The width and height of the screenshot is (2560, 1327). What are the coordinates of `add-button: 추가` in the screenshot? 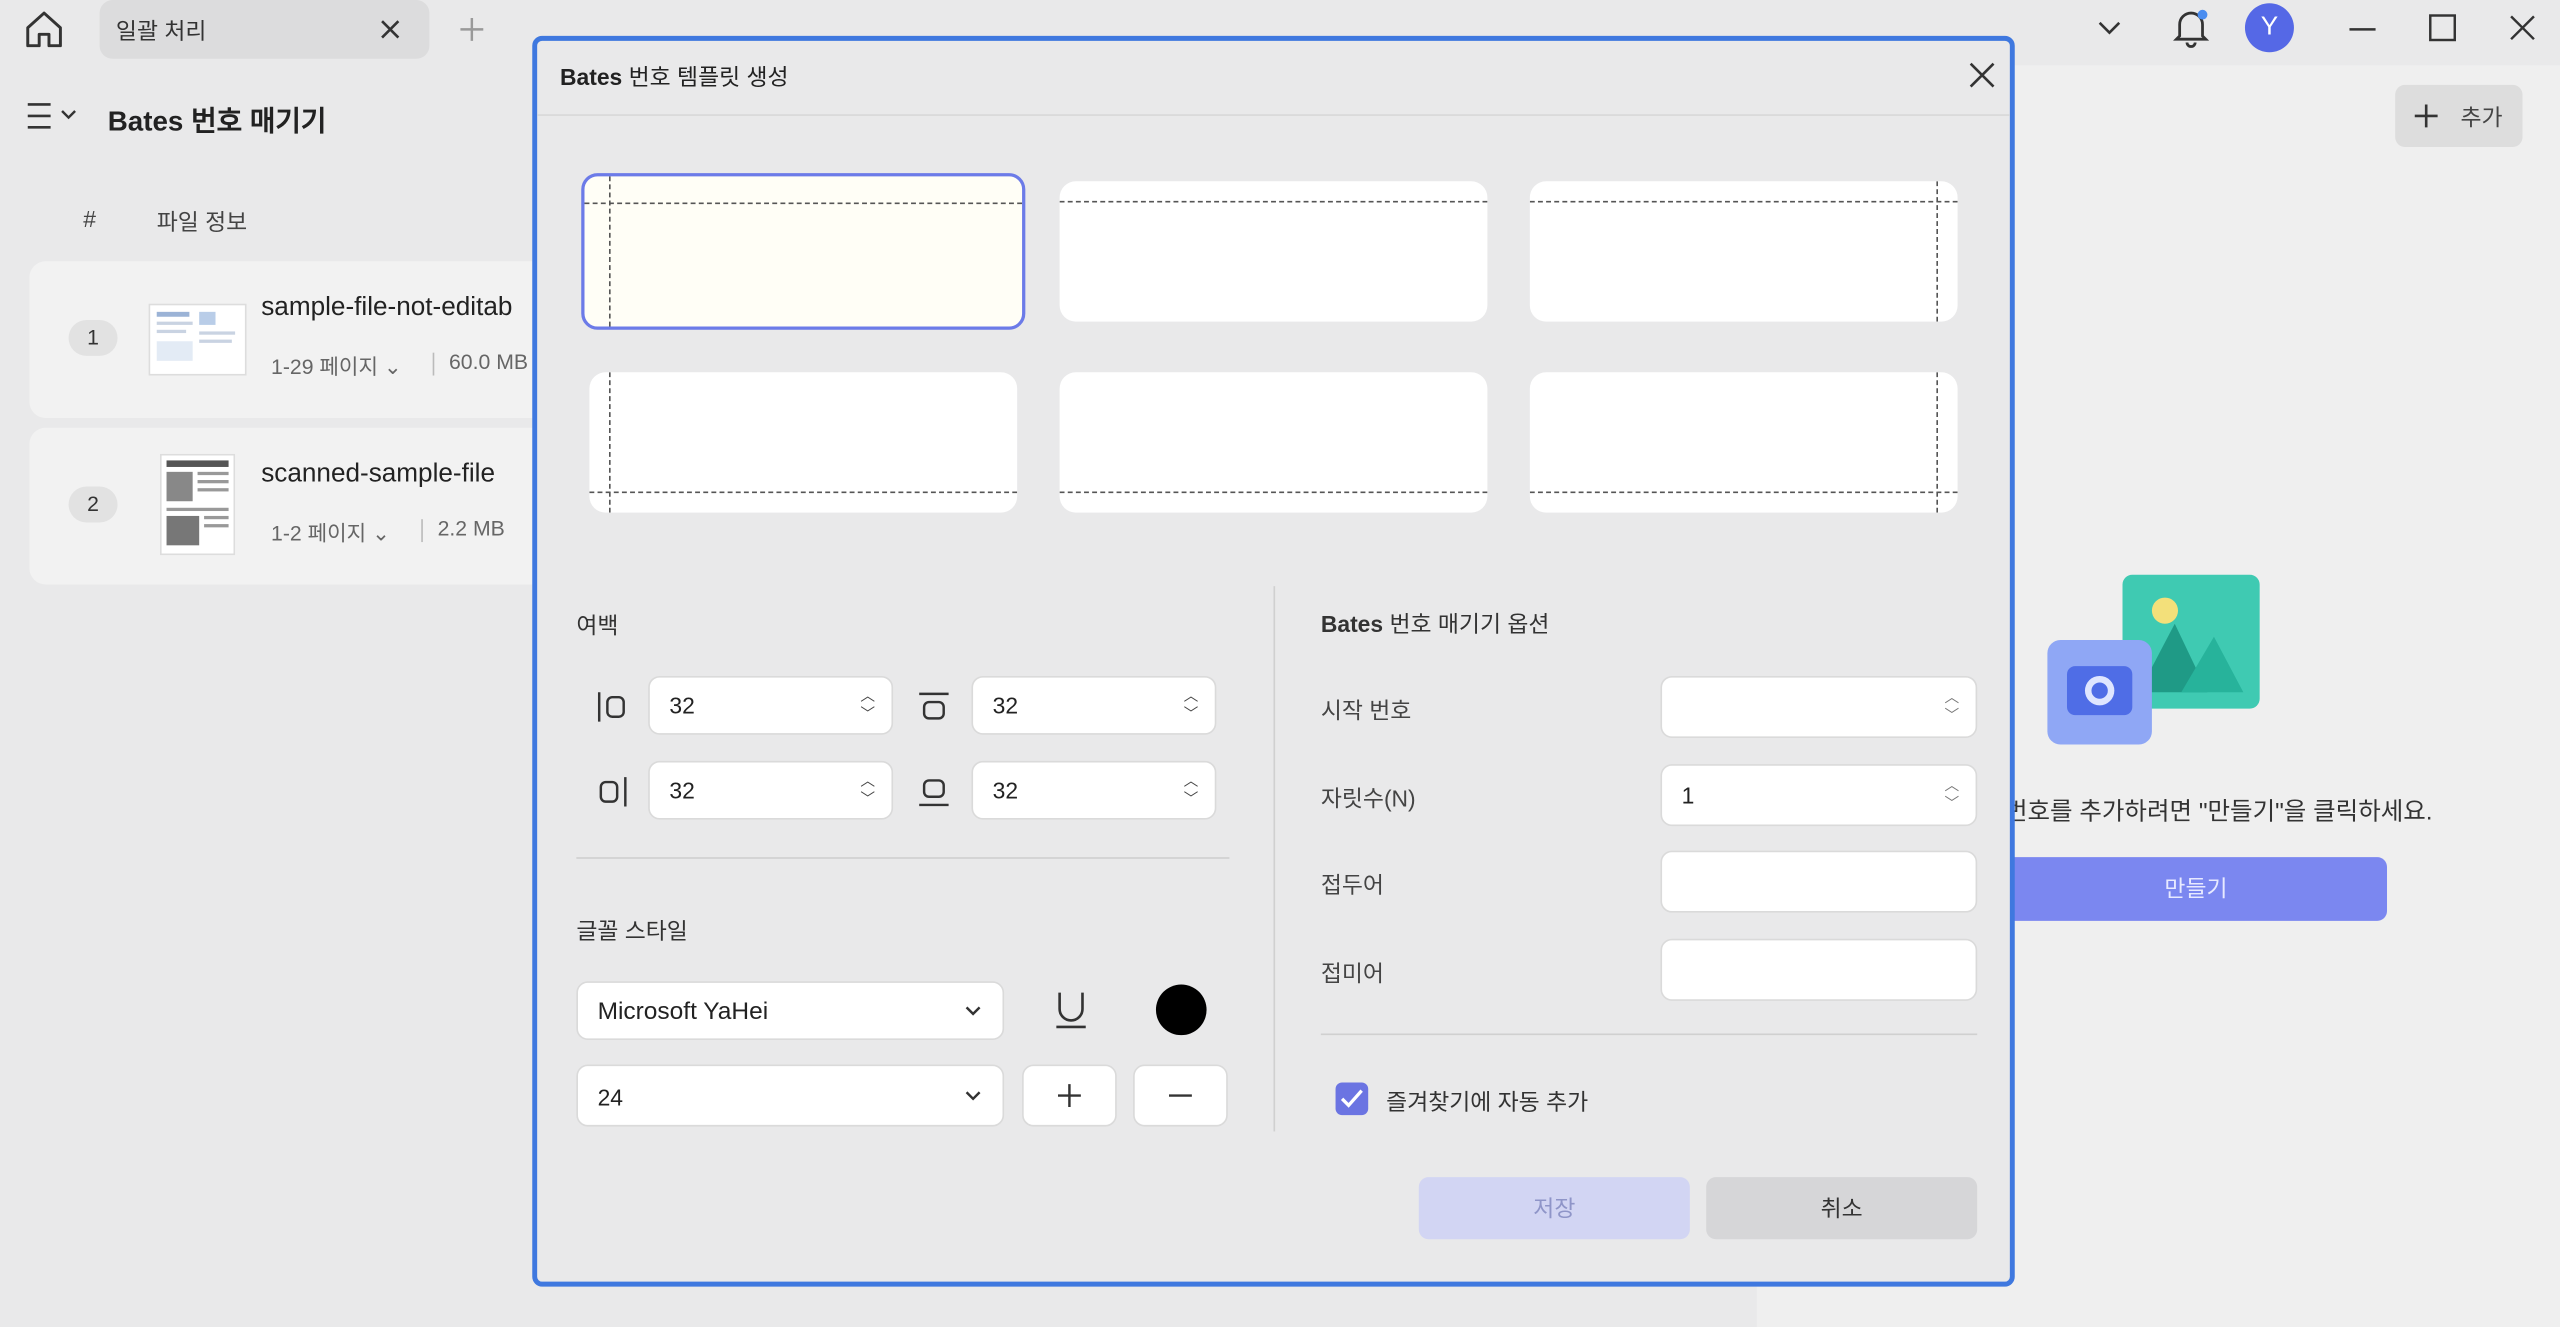 It's located at (2459, 115).